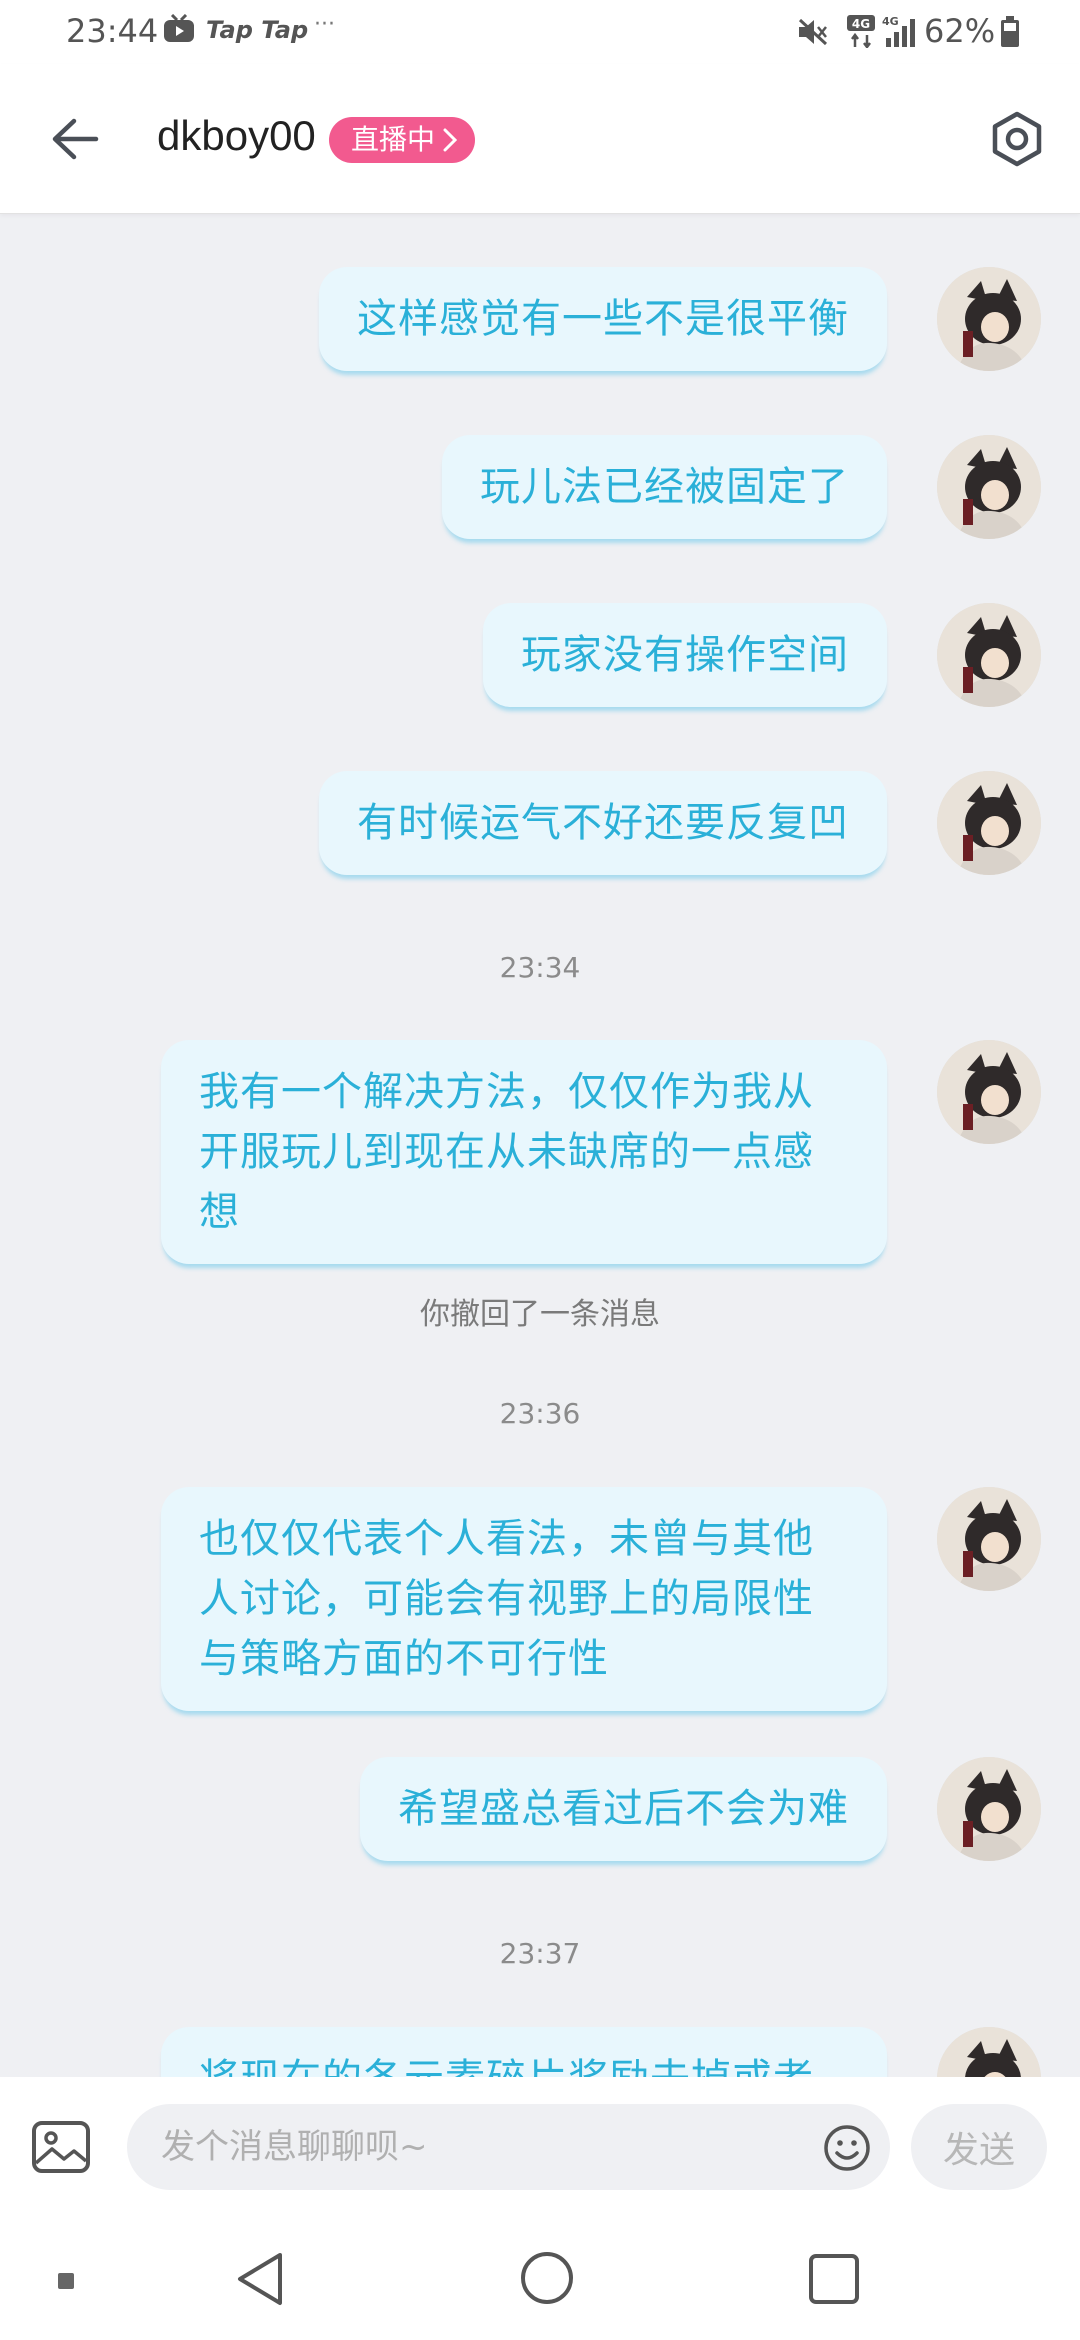 This screenshot has height=2340, width=1080. What do you see at coordinates (540, 32) in the screenshot?
I see `status-bar: 23:44 Tap Tap ··· 4G 4G 62%` at bounding box center [540, 32].